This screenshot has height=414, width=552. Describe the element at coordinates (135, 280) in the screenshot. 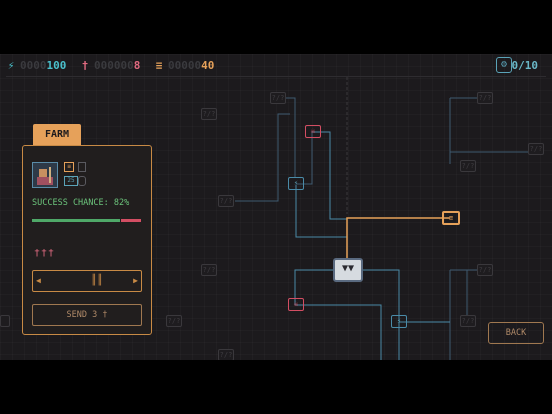

I see `arrow-right-icon: ▶` at that location.